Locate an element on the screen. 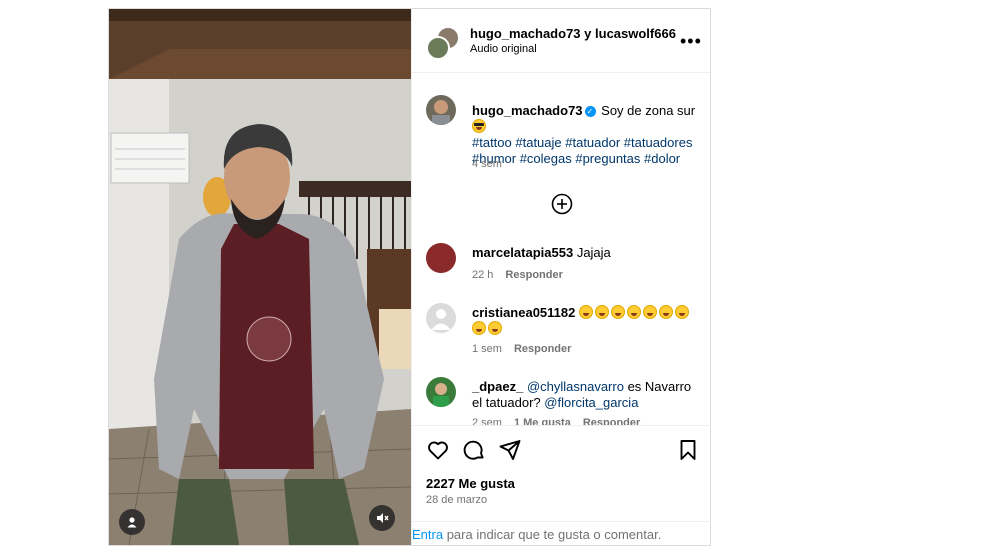  user-icon is located at coordinates (132, 522).